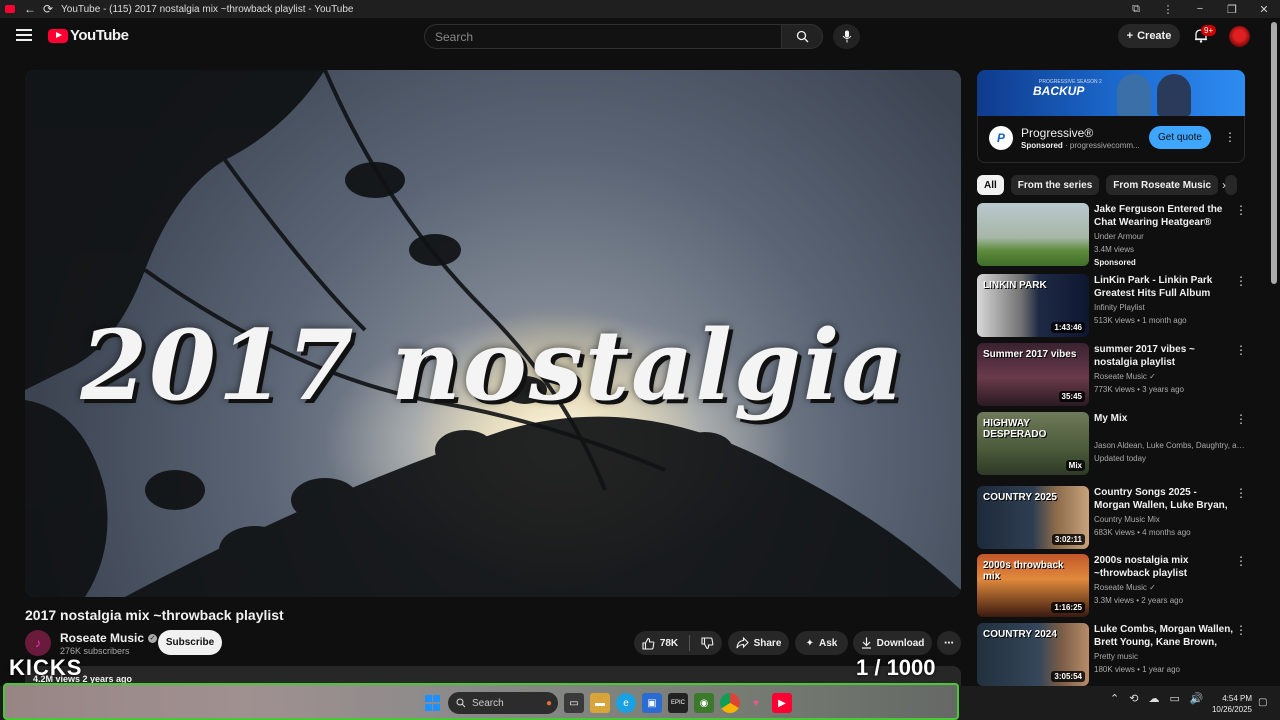 The width and height of the screenshot is (1280, 720). I want to click on notification-center-icon: ▢, so click(1262, 702).